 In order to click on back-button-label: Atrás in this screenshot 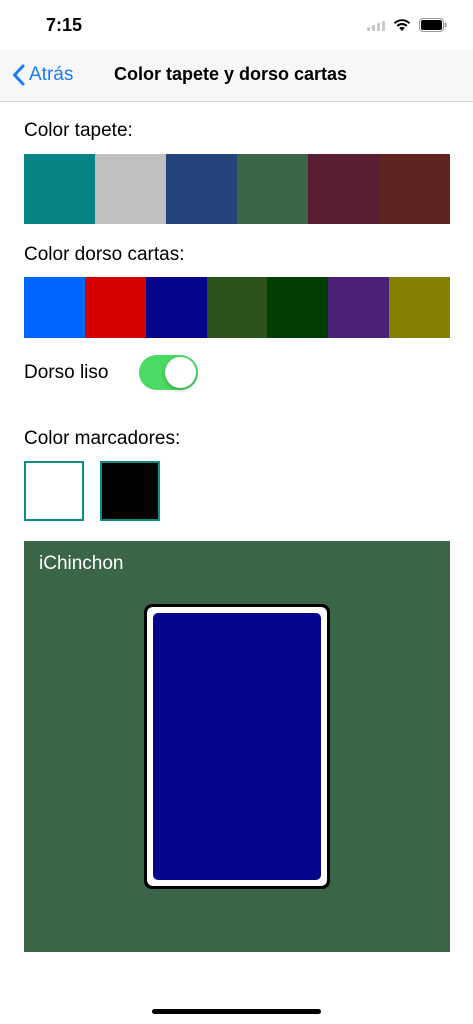, I will do `click(51, 74)`.